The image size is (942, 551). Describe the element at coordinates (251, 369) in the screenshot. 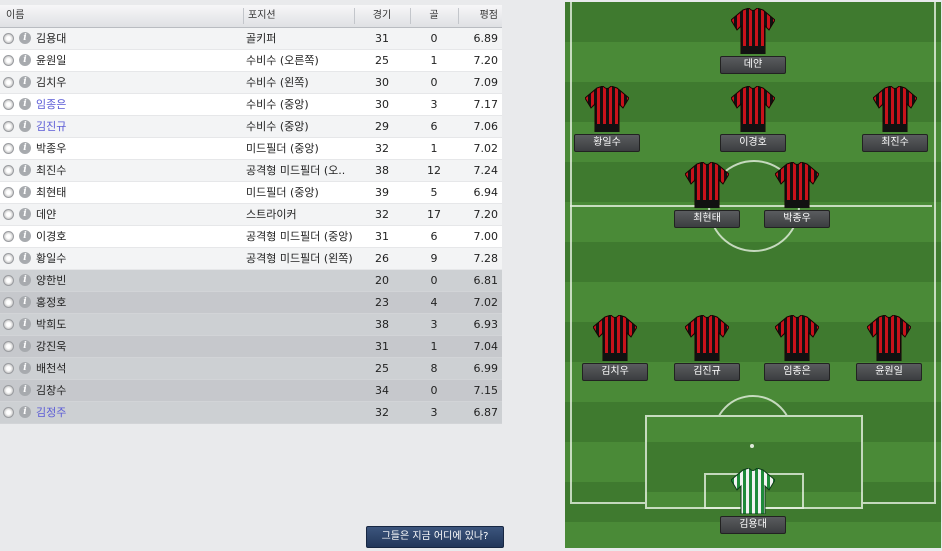

I see `table-row: i 배천석 25 8 6.99` at that location.